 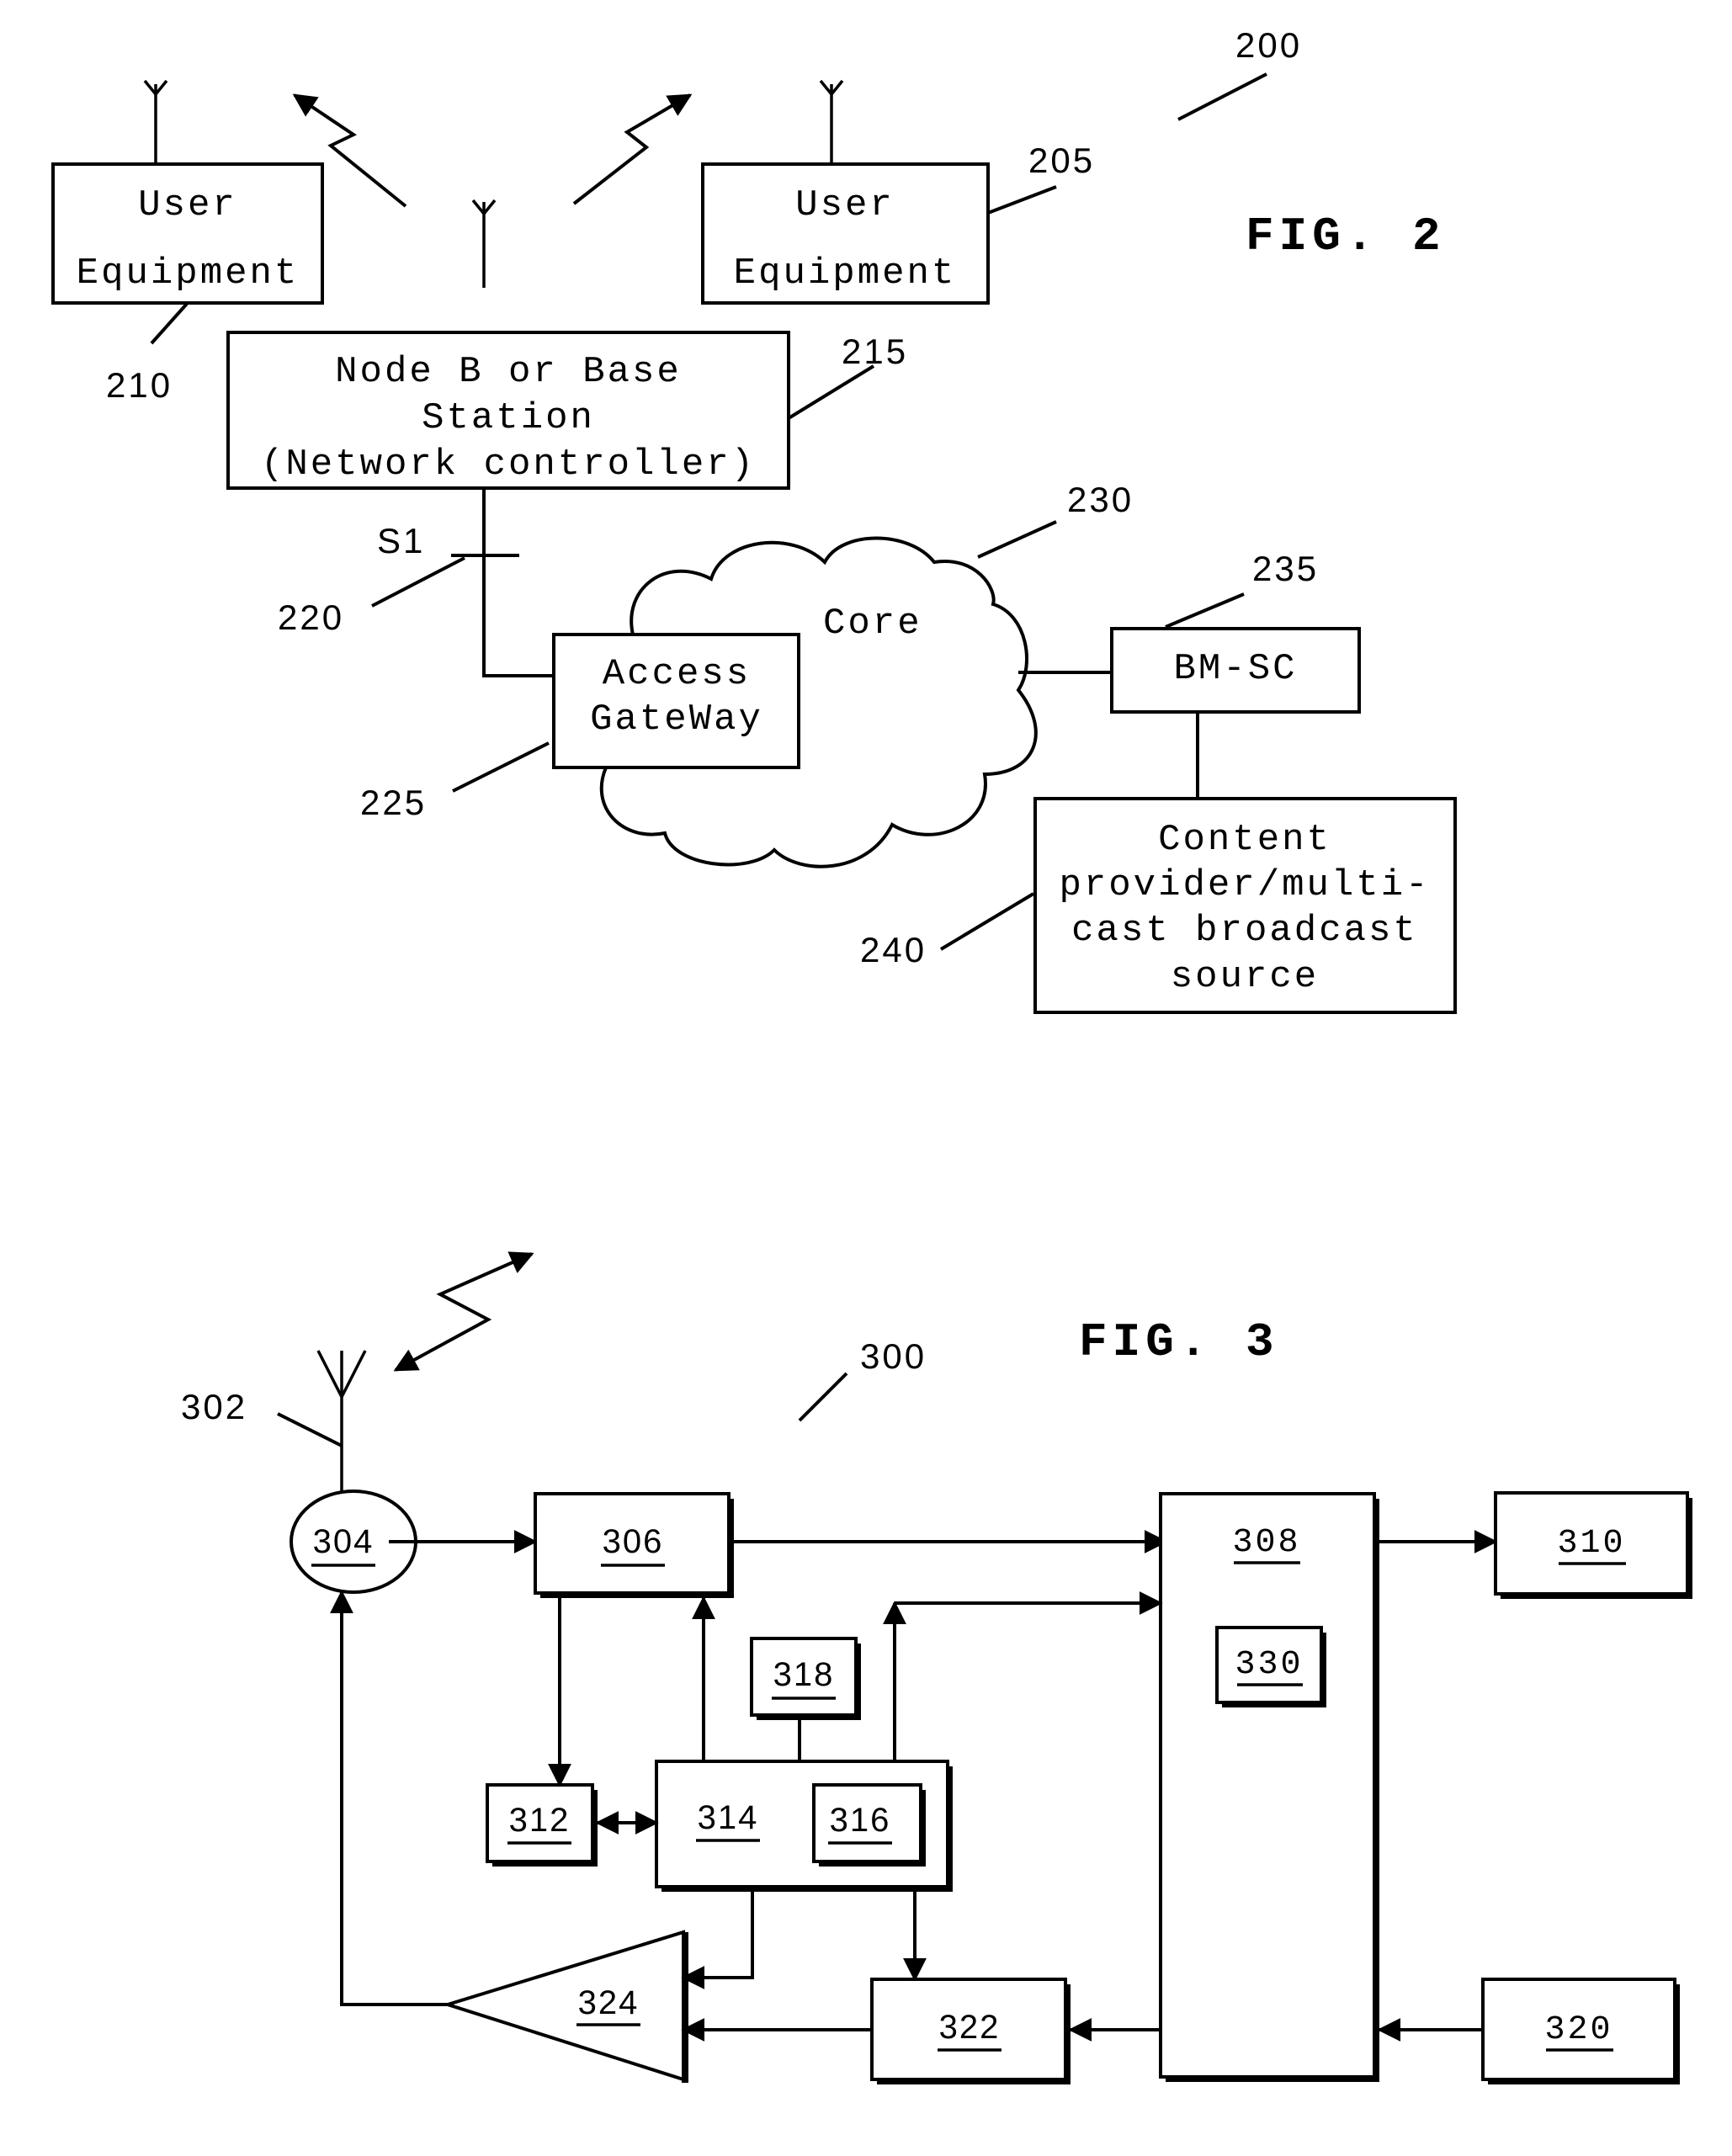 I want to click on ref-230: 230, so click(x=1100, y=499).